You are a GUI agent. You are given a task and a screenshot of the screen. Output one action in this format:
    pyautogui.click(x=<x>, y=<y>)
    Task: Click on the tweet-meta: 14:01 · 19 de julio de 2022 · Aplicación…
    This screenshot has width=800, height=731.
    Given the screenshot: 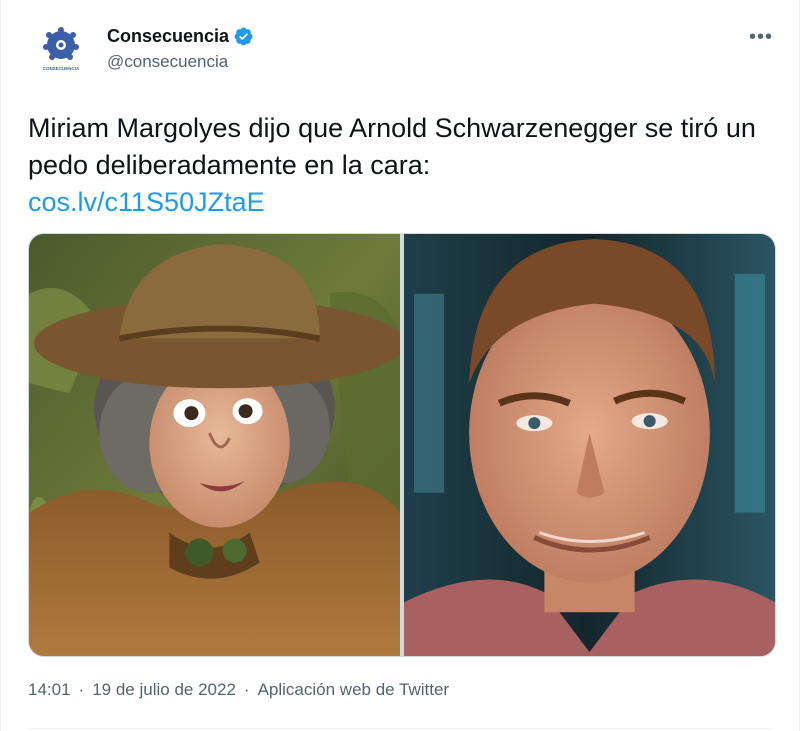 What is the action you would take?
    pyautogui.click(x=238, y=690)
    